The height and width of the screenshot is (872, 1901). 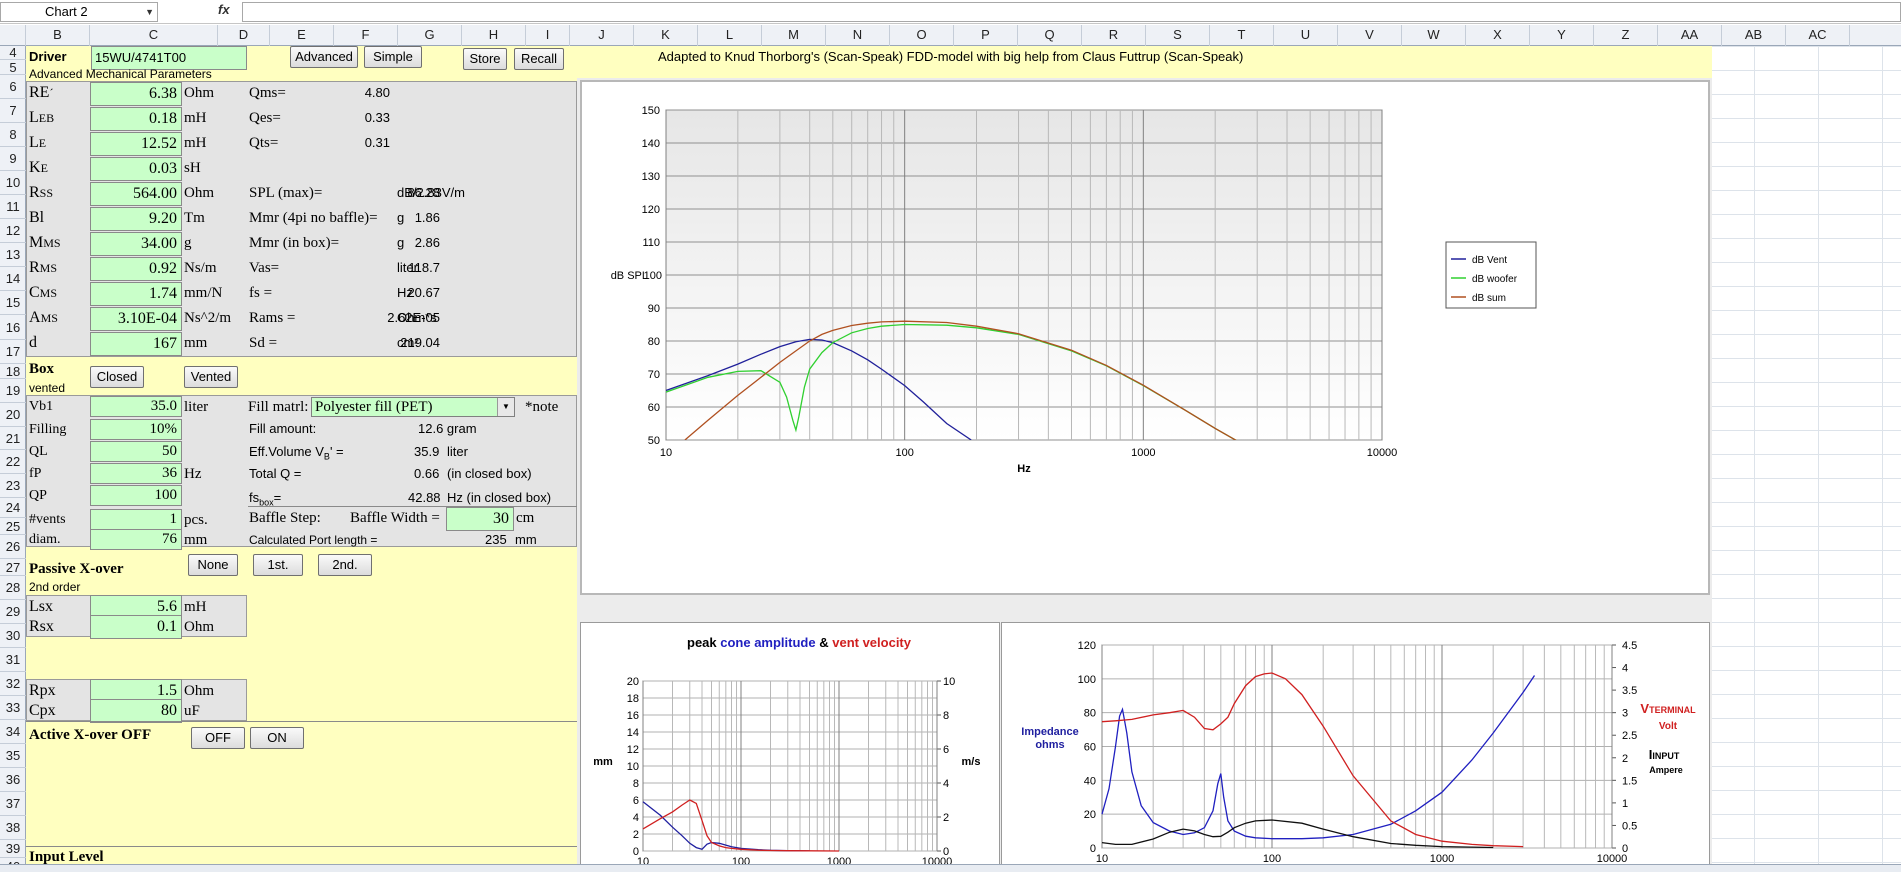 I want to click on column-header: U, so click(x=1306, y=35).